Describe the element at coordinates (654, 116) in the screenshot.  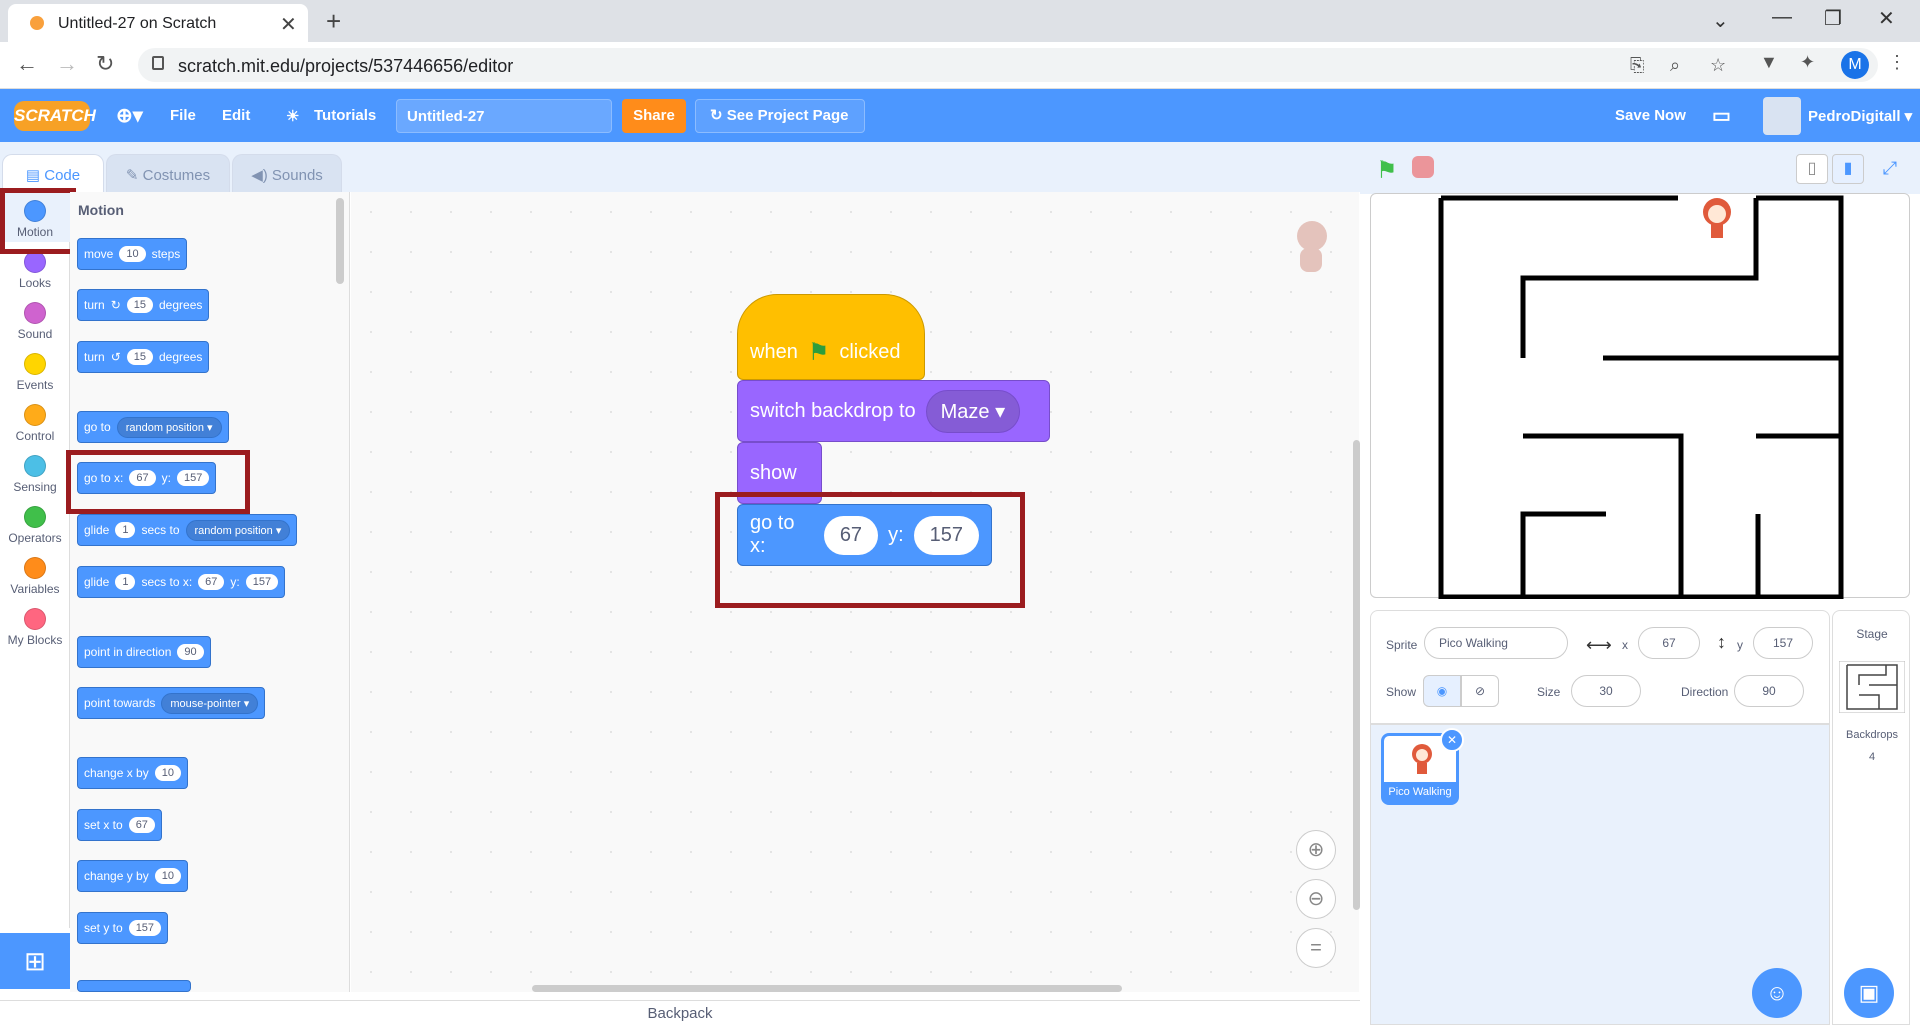
I see `share-button: Share` at that location.